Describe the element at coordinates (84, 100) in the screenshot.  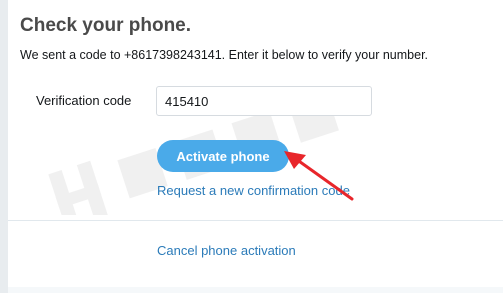
I see `verification-code-label: Verification code` at that location.